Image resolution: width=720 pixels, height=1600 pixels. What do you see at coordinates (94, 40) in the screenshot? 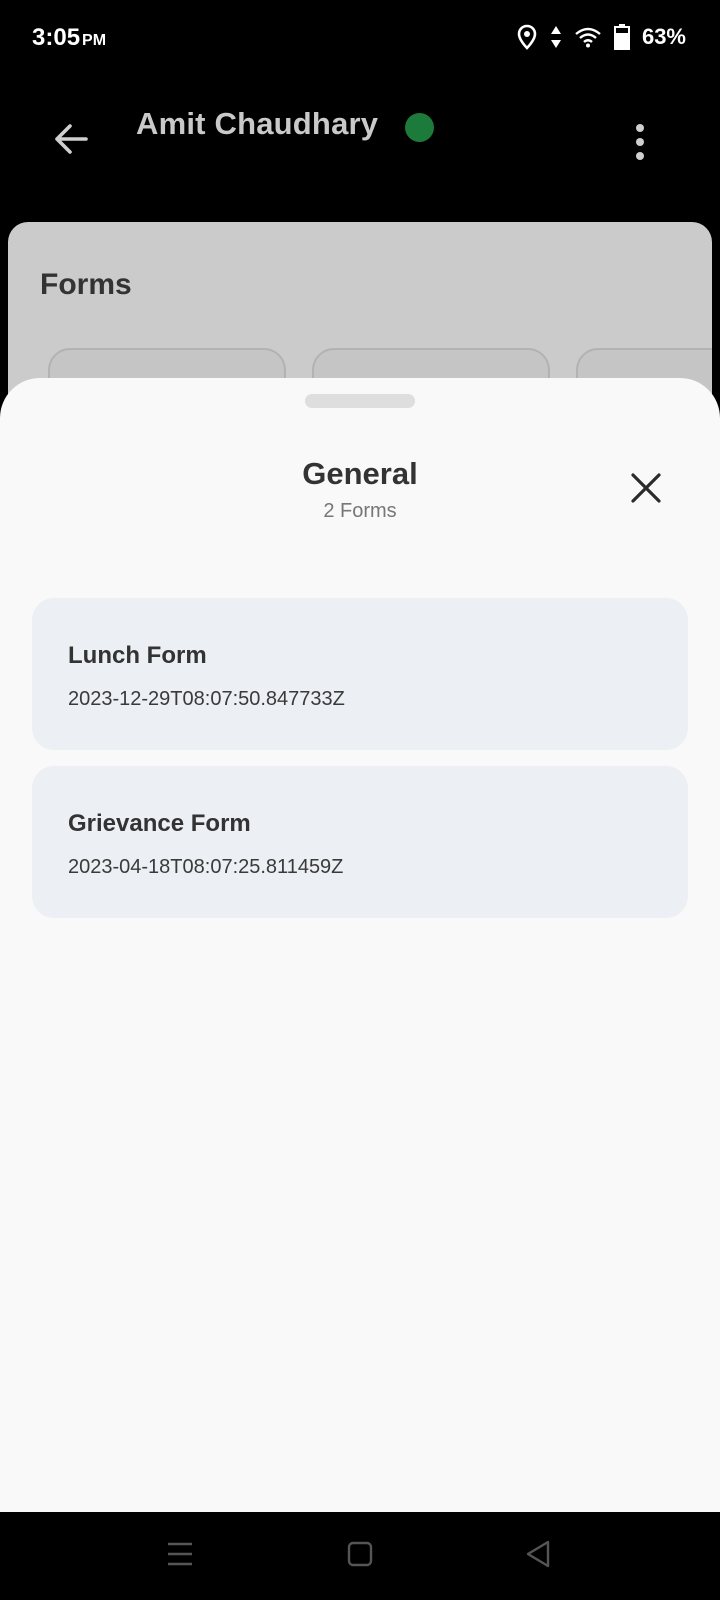
I see `time-ampm: PM` at bounding box center [94, 40].